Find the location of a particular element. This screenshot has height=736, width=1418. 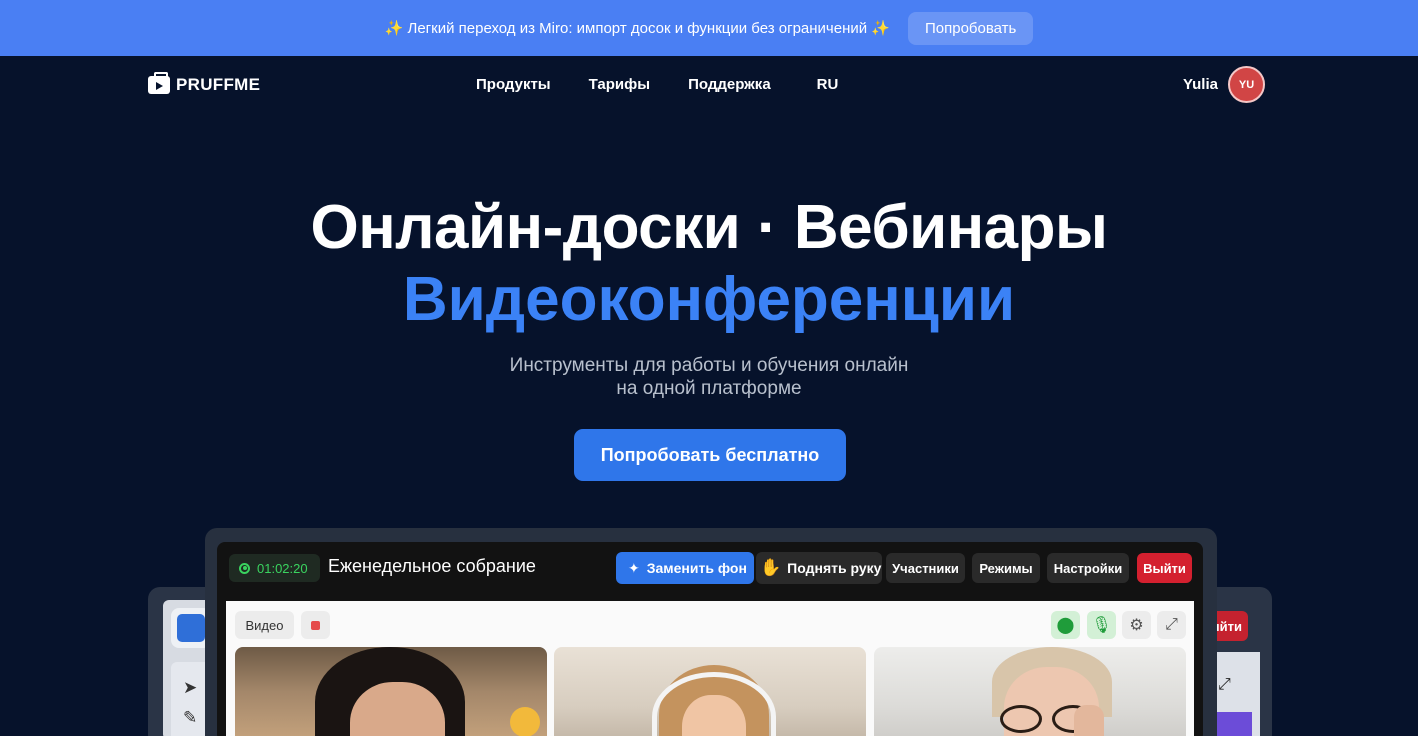

sparkles-icon: ✦ is located at coordinates (634, 567).